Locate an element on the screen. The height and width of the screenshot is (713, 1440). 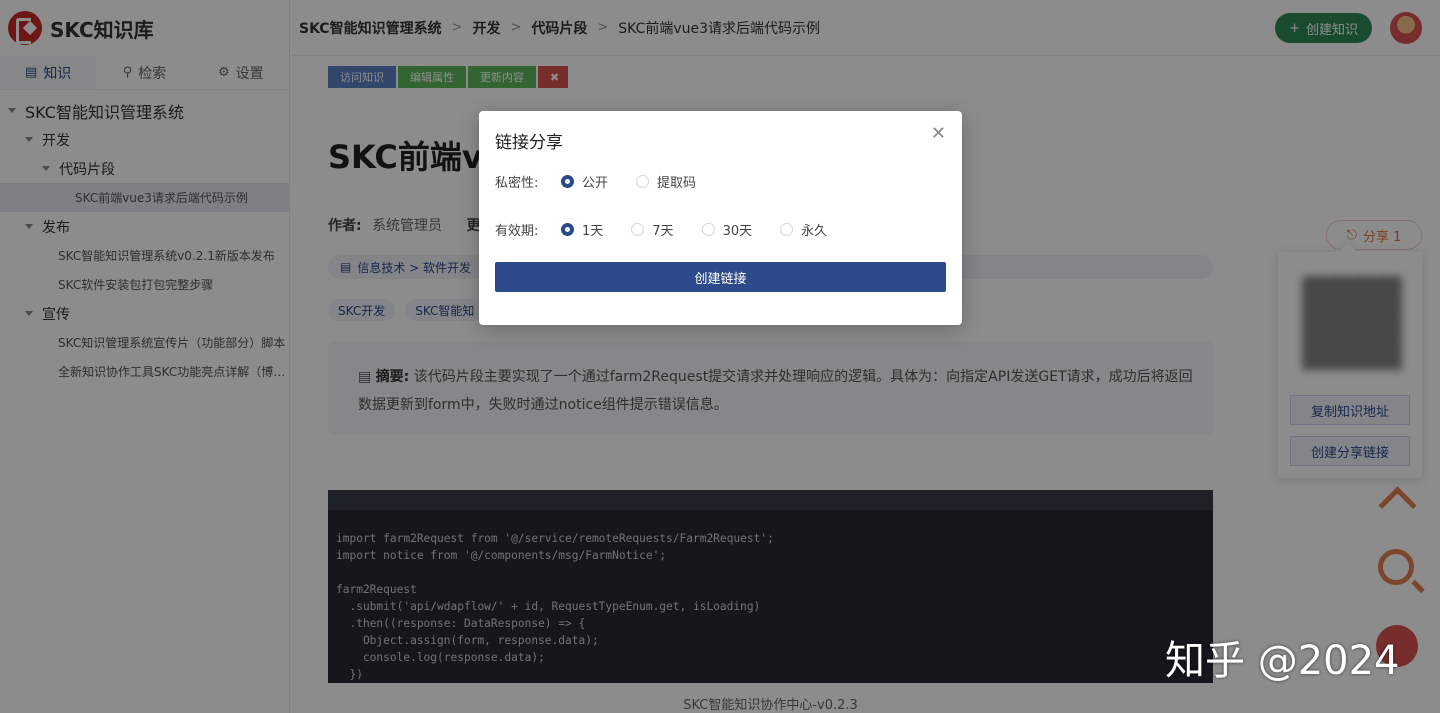
privacy-option-public: 公开 is located at coordinates (584, 181).